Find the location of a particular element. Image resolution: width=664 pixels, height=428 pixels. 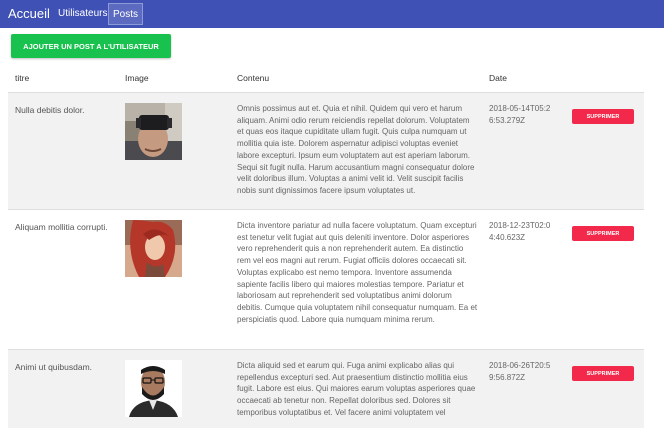

post-title: Aliquam mollitia corrupti. is located at coordinates (61, 227).